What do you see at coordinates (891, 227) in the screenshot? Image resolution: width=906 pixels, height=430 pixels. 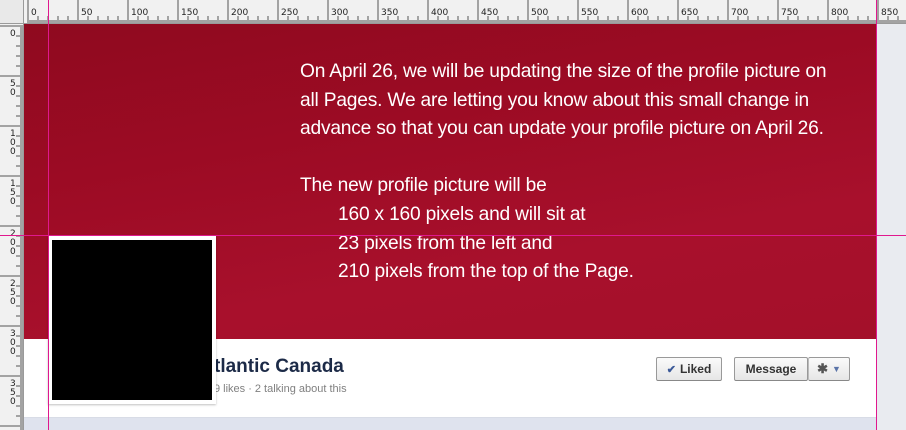 I see `right-gutter` at bounding box center [891, 227].